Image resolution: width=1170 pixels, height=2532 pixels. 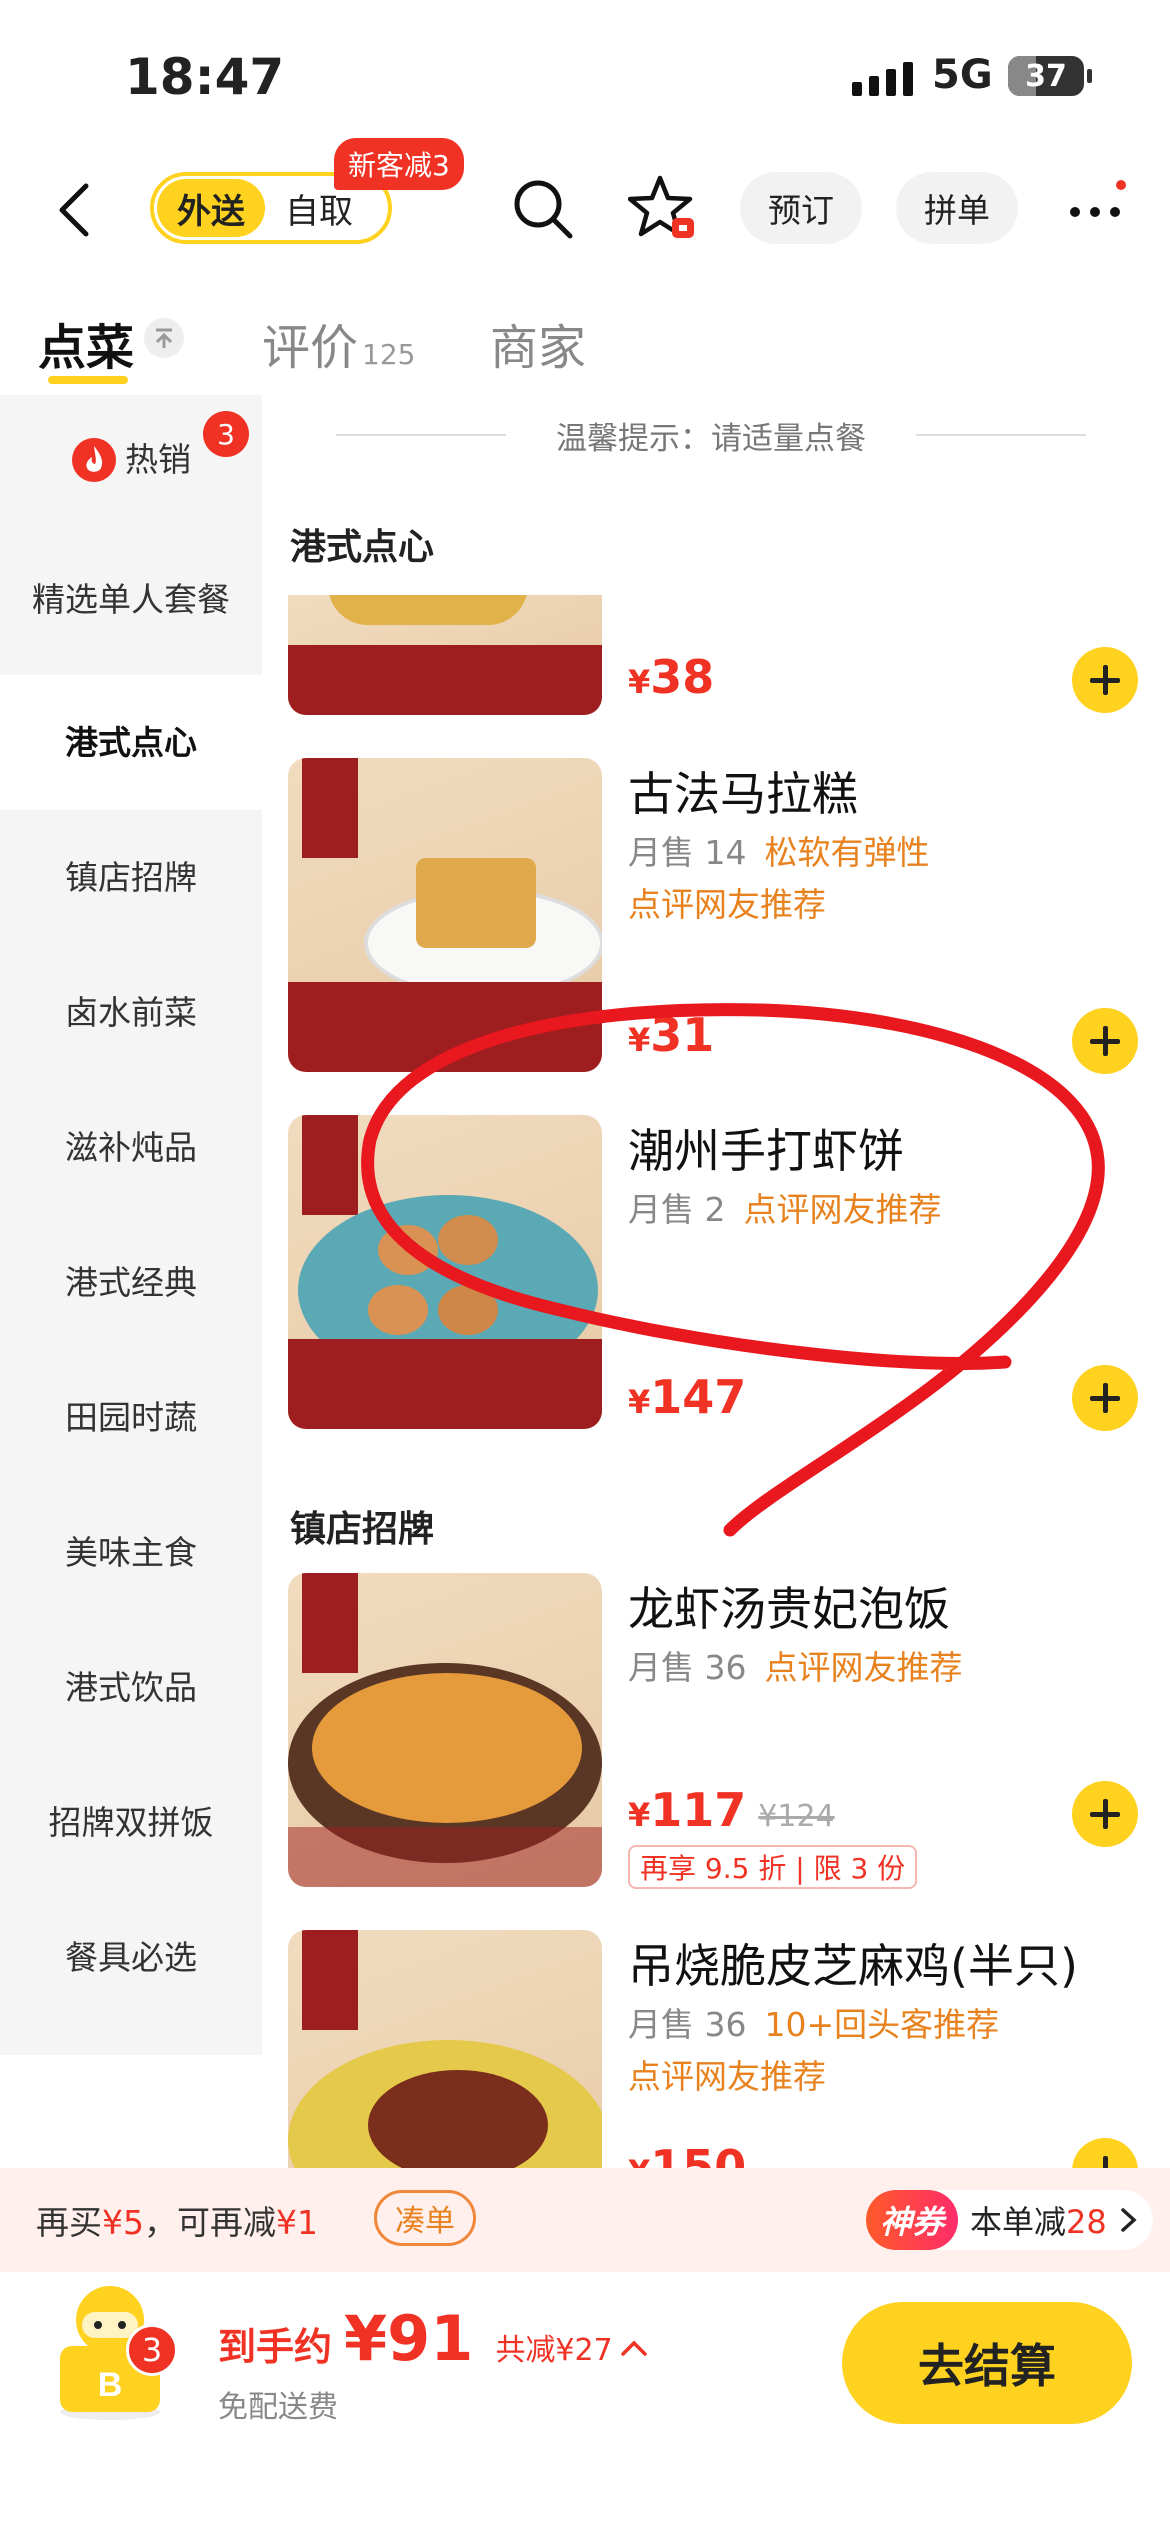 I want to click on promo-prefix: 再买, so click(x=69, y=2222).